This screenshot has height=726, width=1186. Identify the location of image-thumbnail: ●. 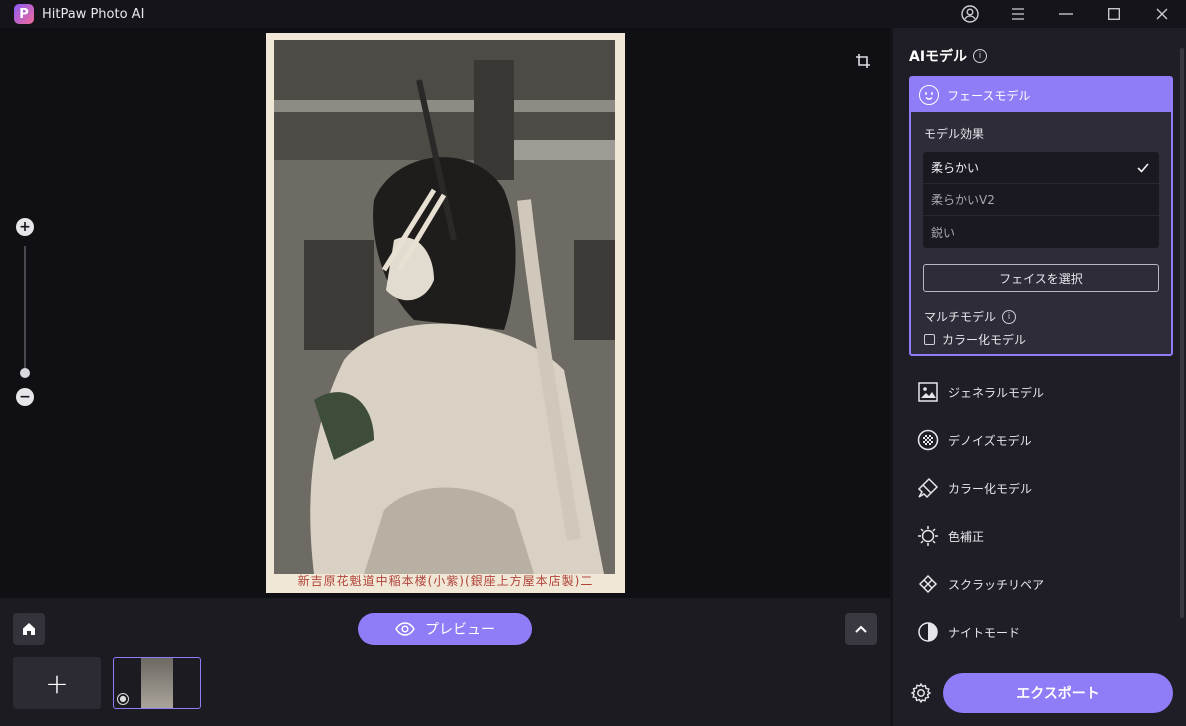
(157, 683).